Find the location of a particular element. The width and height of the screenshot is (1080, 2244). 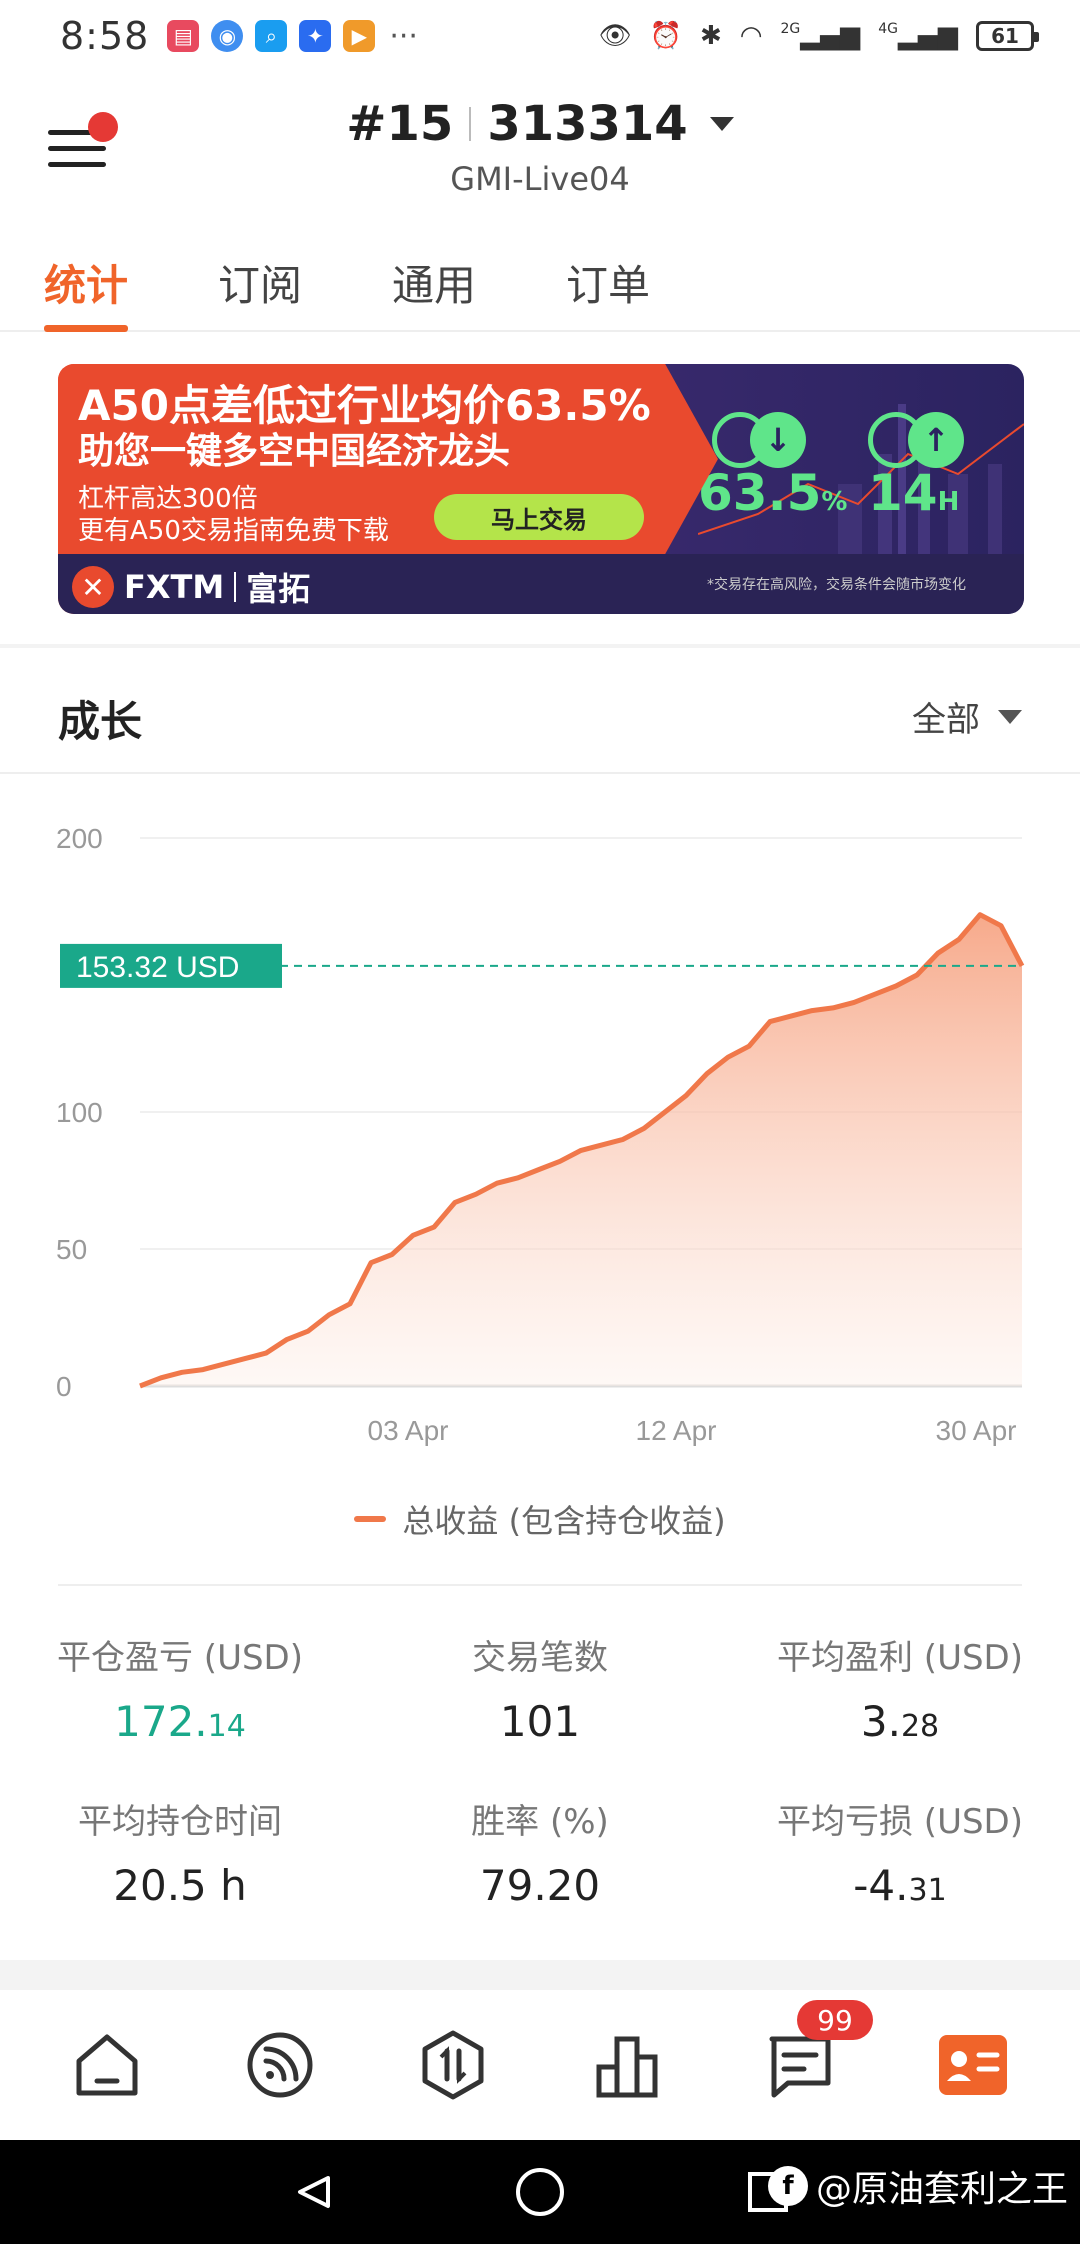

chart-legend: 总收益 (包含持仓收益) is located at coordinates (540, 1519).